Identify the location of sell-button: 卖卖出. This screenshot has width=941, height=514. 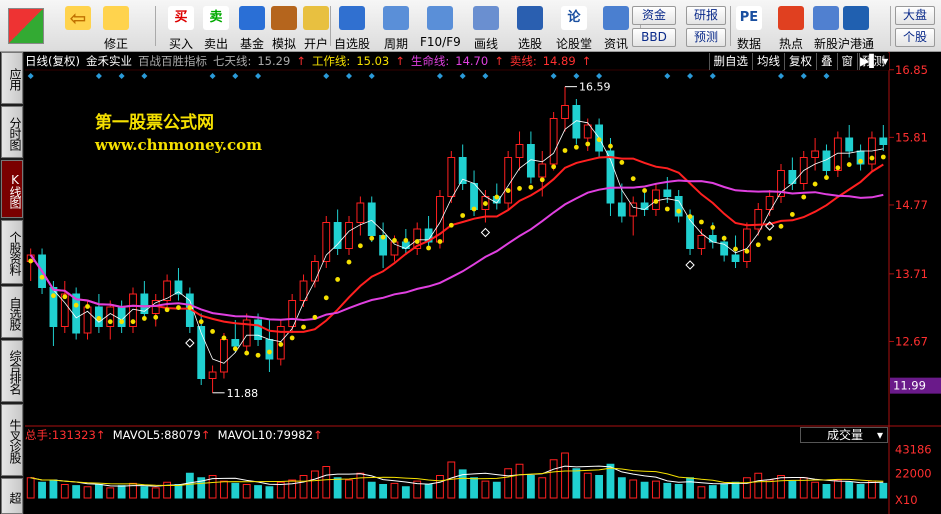
(216, 26).